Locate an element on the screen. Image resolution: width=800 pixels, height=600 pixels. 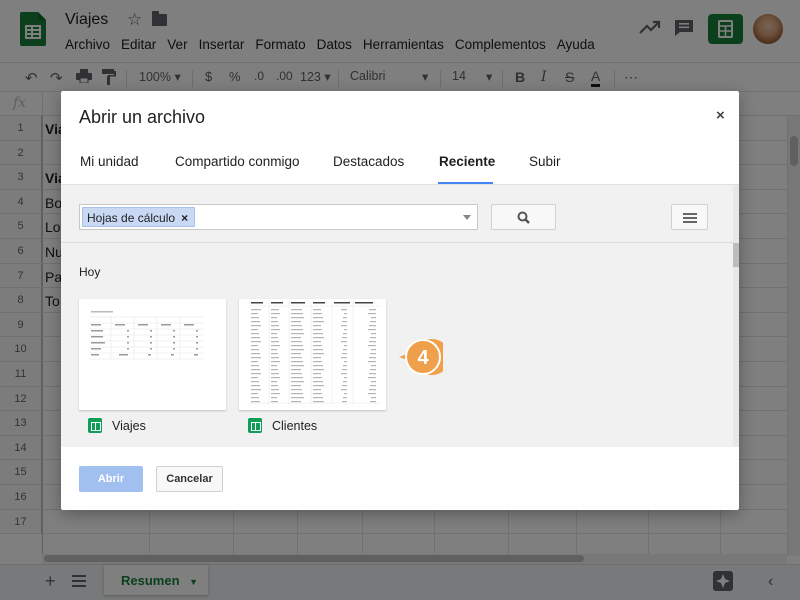
file-name-clientes: Clientes is located at coordinates (294, 426).